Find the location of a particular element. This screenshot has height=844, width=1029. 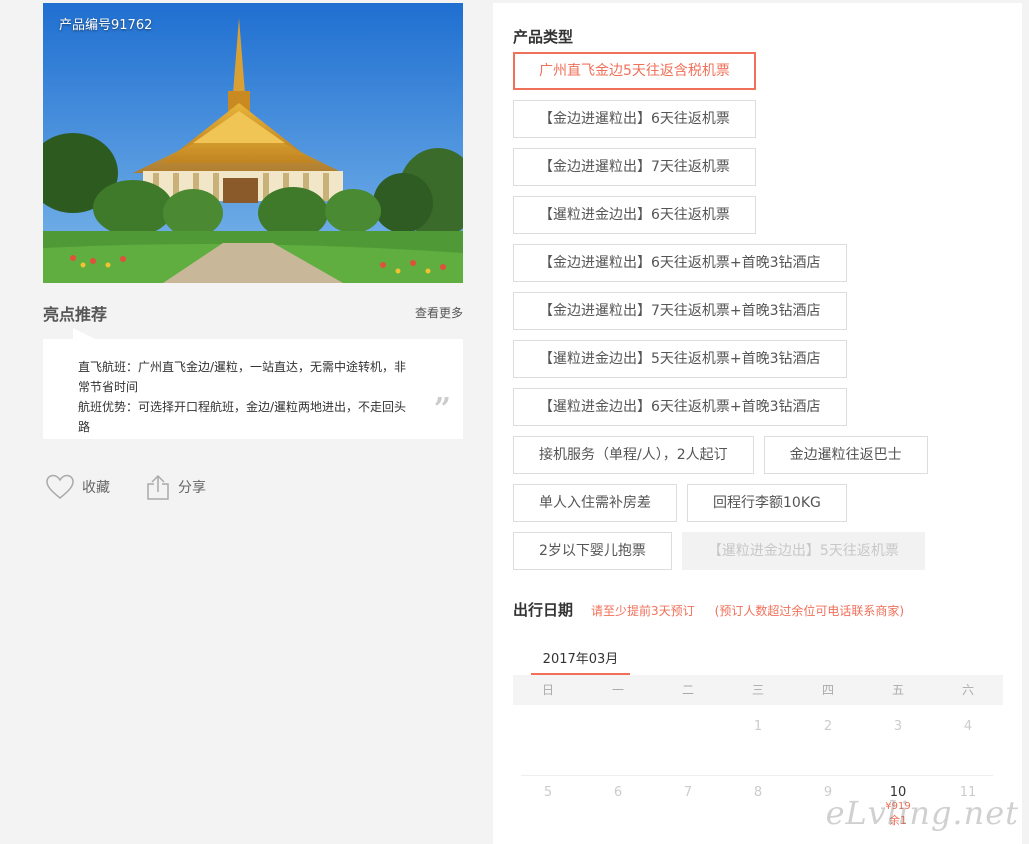

day-number: 5 is located at coordinates (548, 792).